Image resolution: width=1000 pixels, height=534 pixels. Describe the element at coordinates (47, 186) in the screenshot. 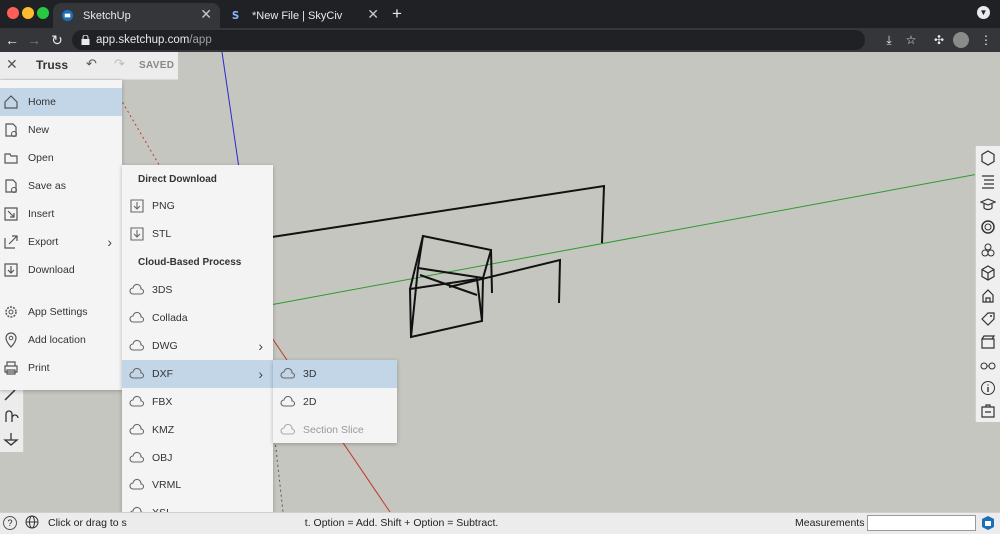

I see `menu-item-label: Save as` at that location.